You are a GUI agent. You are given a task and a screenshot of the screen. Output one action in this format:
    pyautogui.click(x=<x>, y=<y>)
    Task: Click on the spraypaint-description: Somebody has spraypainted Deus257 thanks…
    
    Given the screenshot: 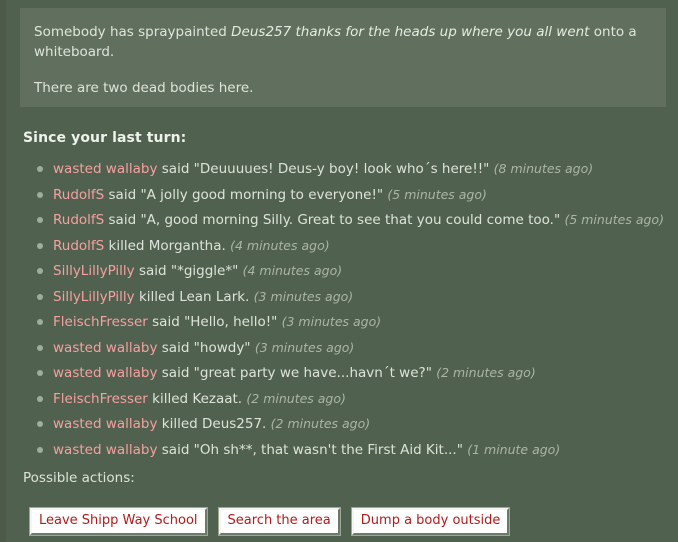 What is the action you would take?
    pyautogui.click(x=343, y=42)
    